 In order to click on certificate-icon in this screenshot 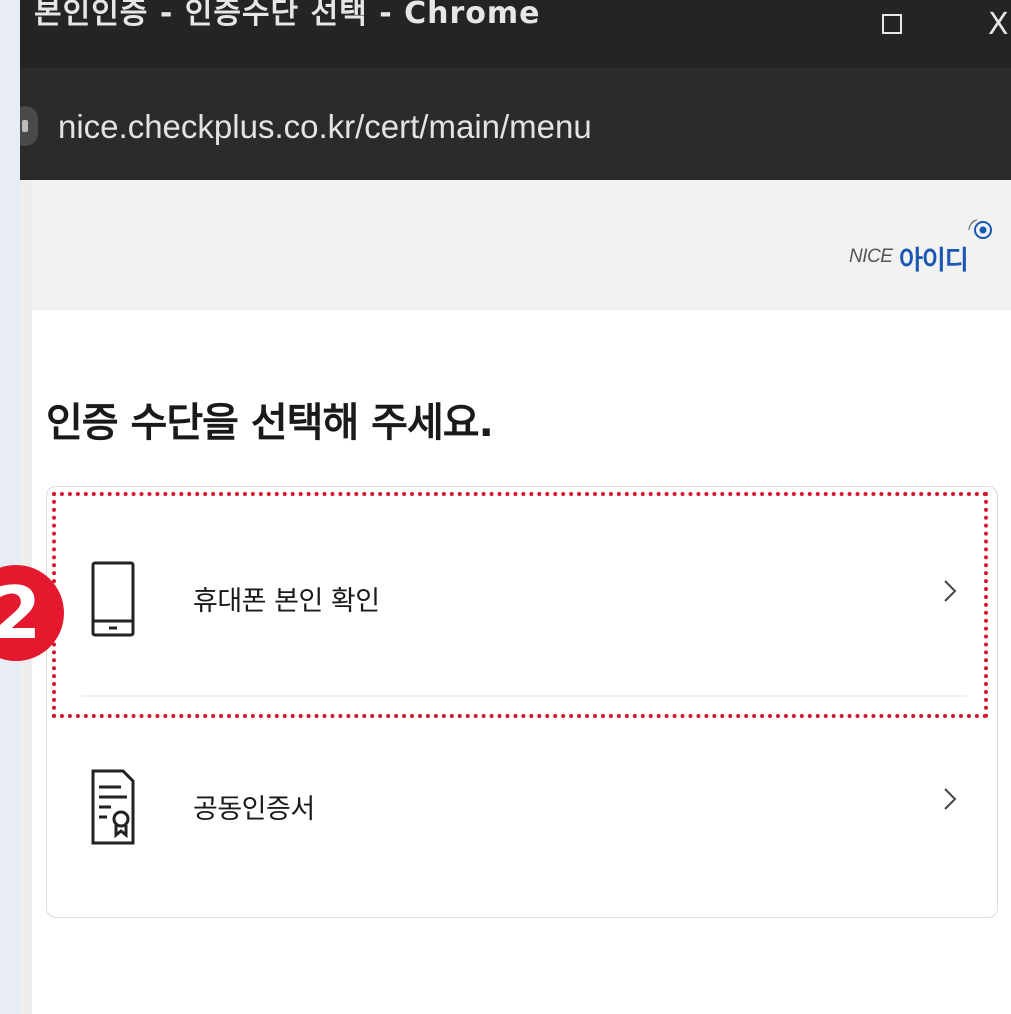, I will do `click(113, 807)`.